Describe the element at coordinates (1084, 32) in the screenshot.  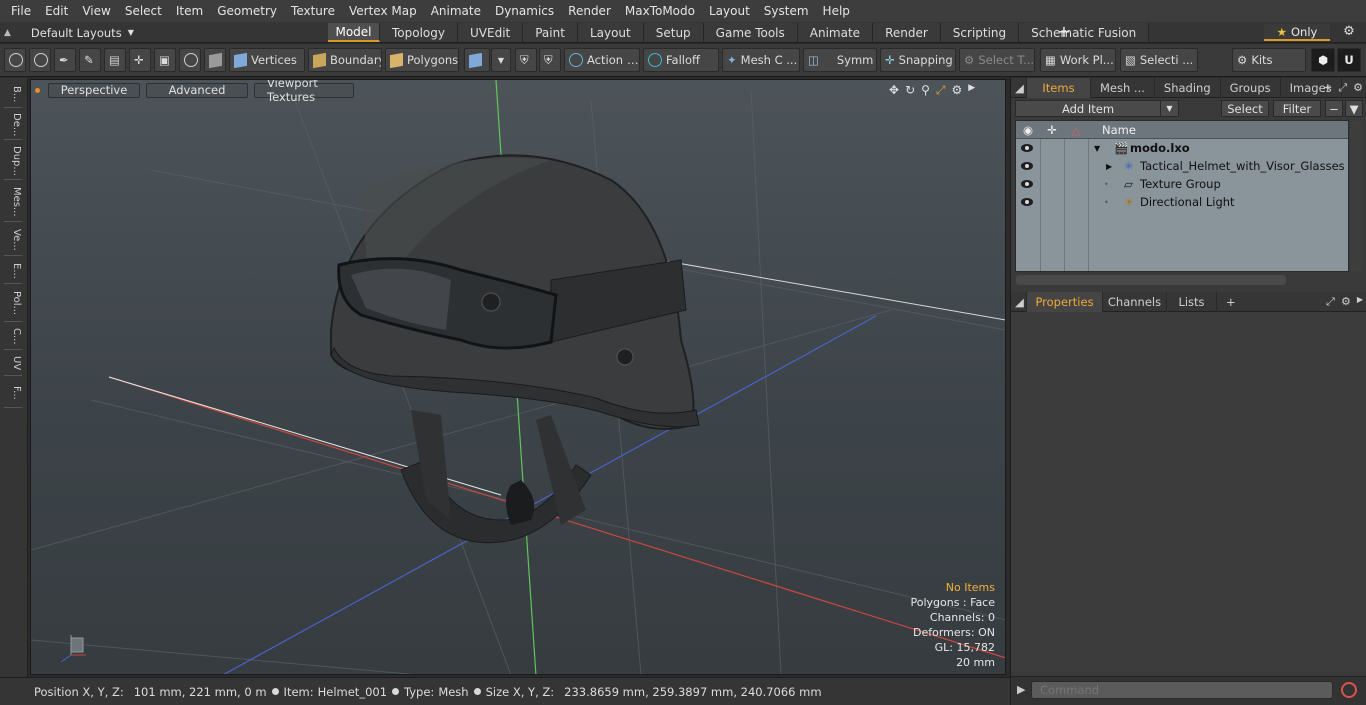
I see `tab-schematic-fusion: Schematic Fusion` at that location.